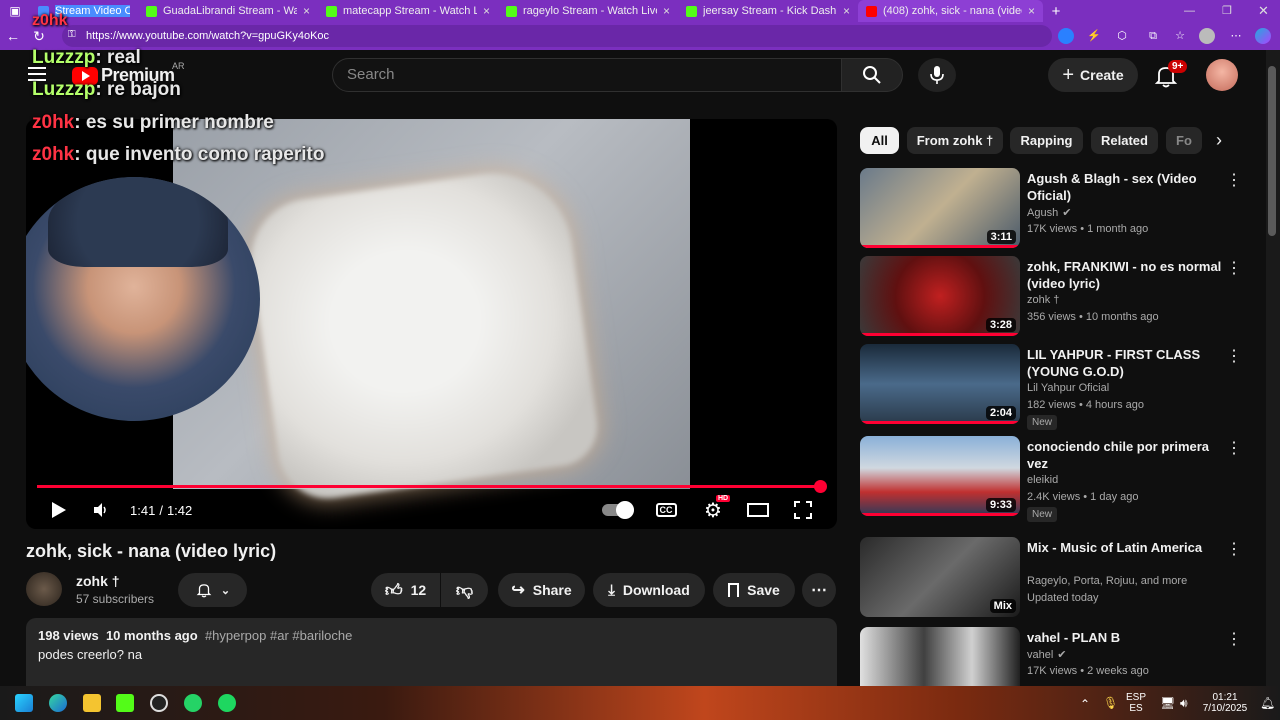 This screenshot has width=1280, height=720. What do you see at coordinates (159, 703) in the screenshot?
I see `obs-icon` at bounding box center [159, 703].